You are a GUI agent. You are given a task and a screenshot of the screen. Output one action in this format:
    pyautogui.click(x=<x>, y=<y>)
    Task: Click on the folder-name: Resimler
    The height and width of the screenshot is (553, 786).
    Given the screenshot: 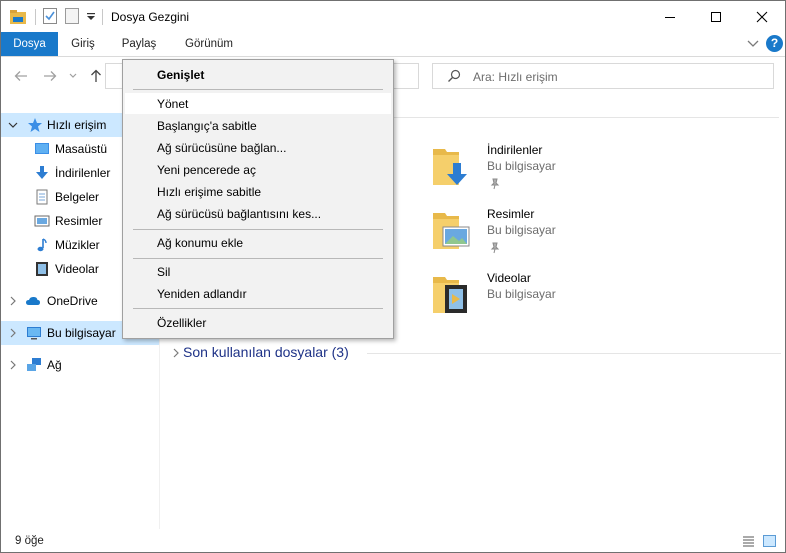 What is the action you would take?
    pyautogui.click(x=511, y=214)
    